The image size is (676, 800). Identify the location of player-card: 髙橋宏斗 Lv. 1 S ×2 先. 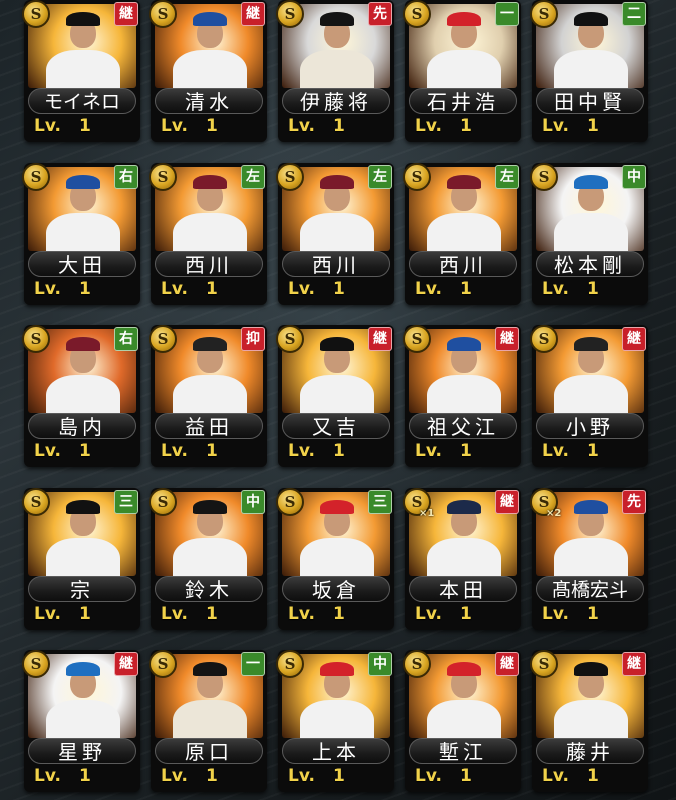
(590, 559).